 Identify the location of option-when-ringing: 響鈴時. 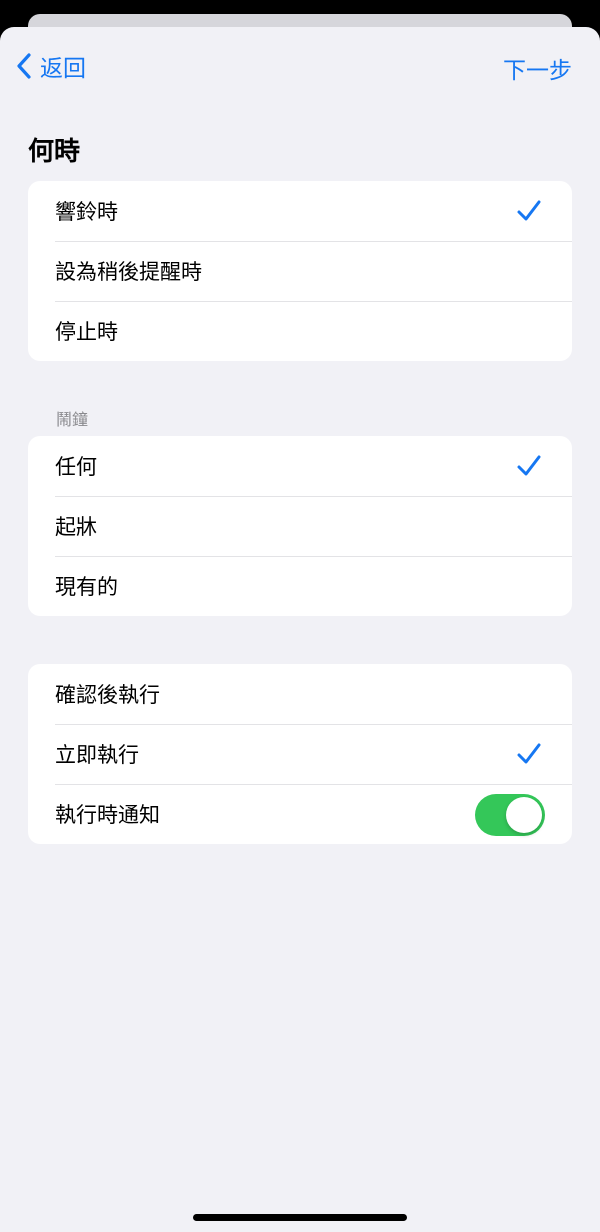
(300, 211).